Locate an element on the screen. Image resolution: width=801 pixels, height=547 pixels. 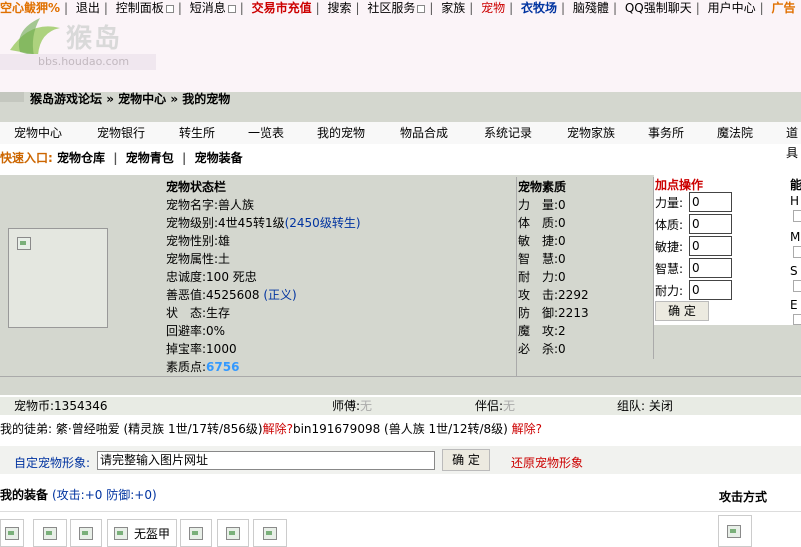
addpoints-confirm-button: 确 定 is located at coordinates (682, 311).